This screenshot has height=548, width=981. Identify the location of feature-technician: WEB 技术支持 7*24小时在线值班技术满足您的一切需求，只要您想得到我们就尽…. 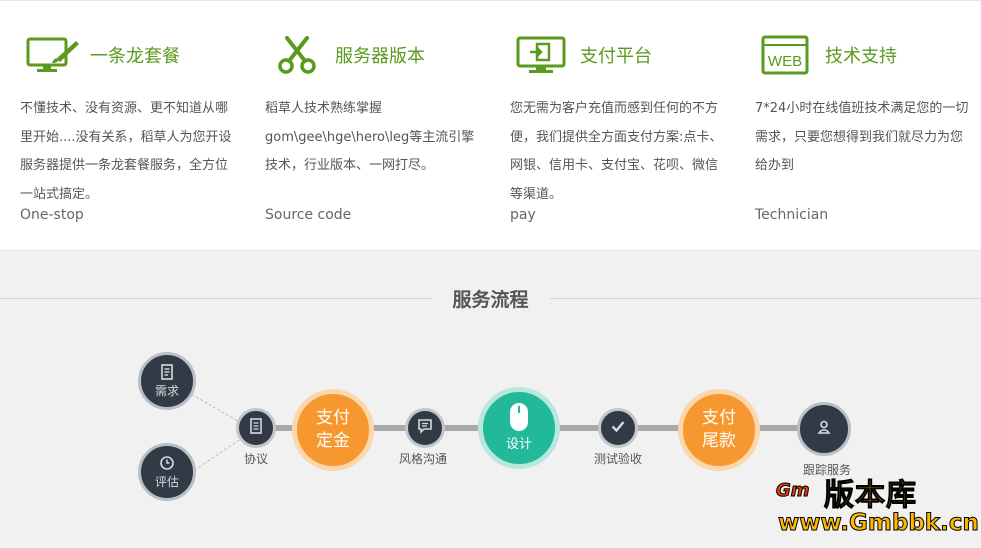
(865, 126).